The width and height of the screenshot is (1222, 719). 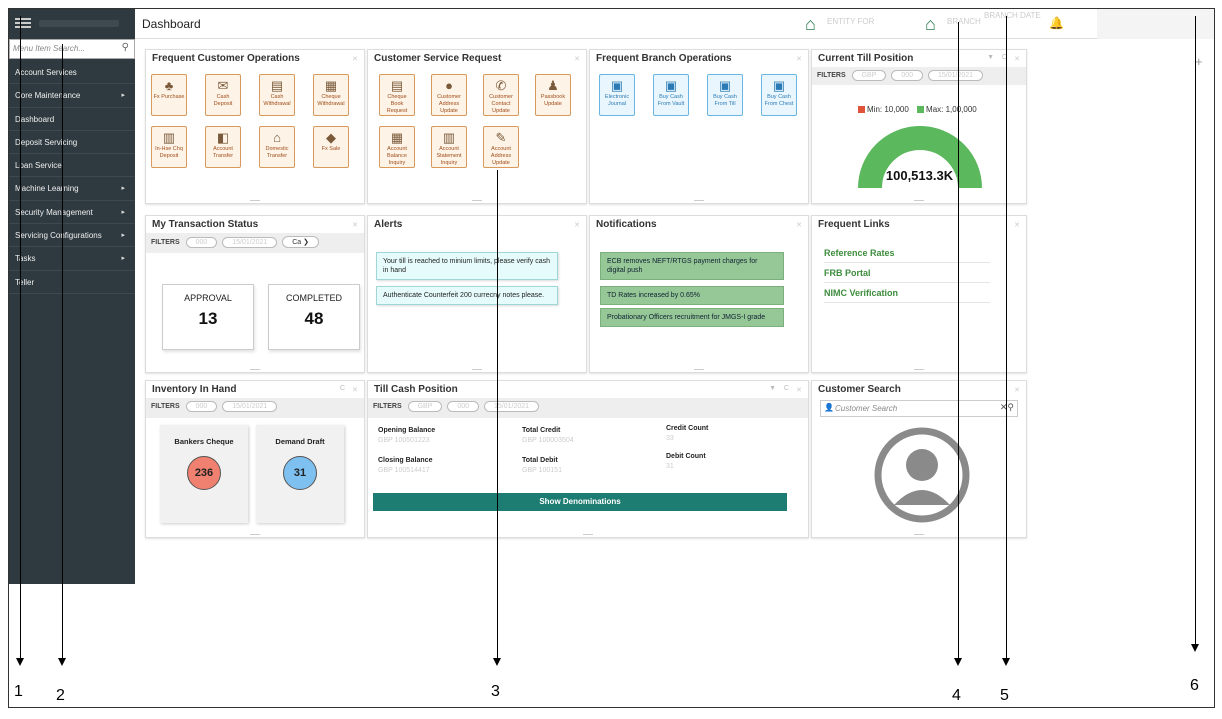 What do you see at coordinates (277, 147) in the screenshot?
I see `tile-domestic-transfer: ⌂ Domestic Transfer` at bounding box center [277, 147].